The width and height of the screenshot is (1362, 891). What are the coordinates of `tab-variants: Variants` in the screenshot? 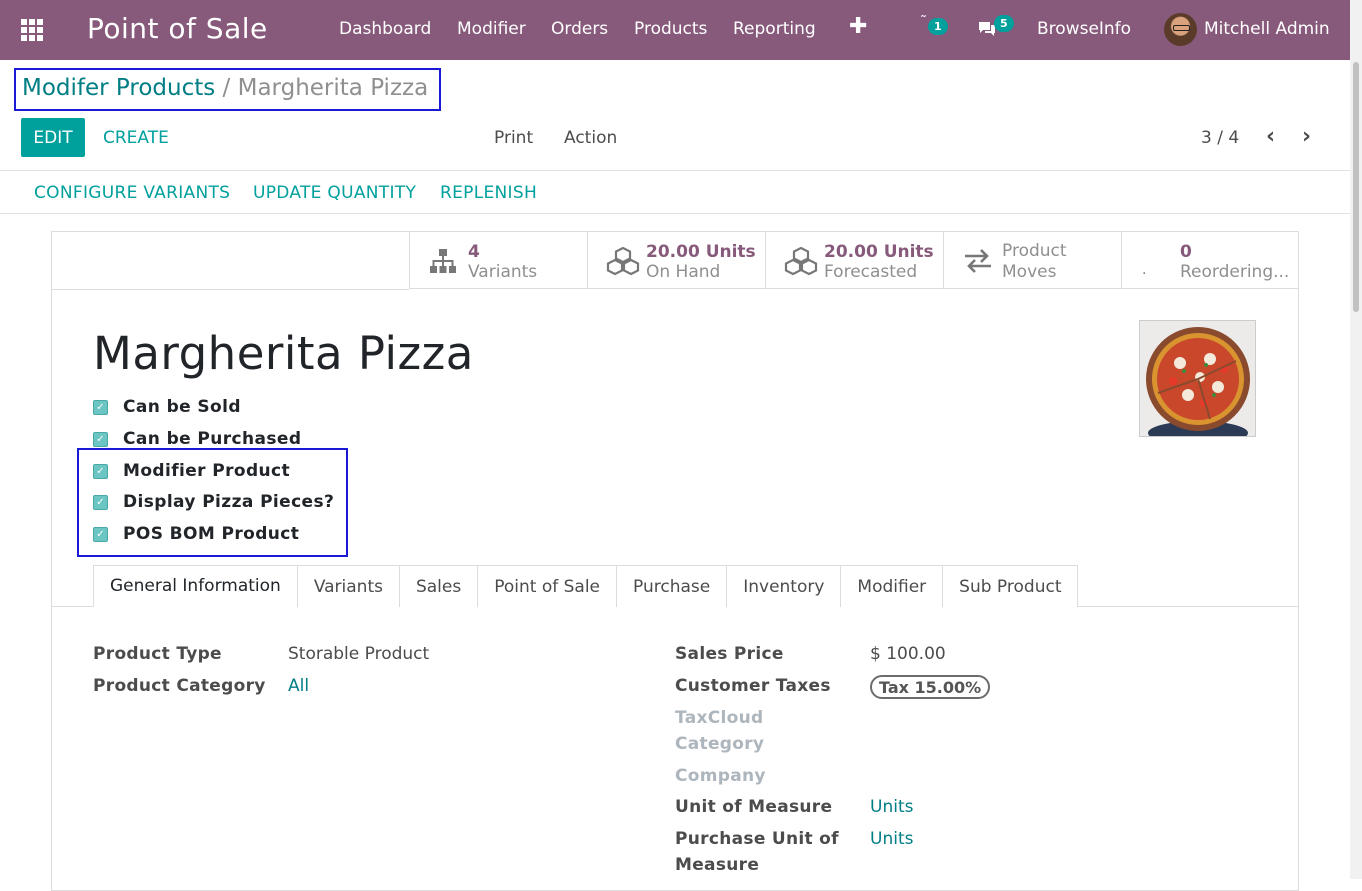 It's located at (348, 586).